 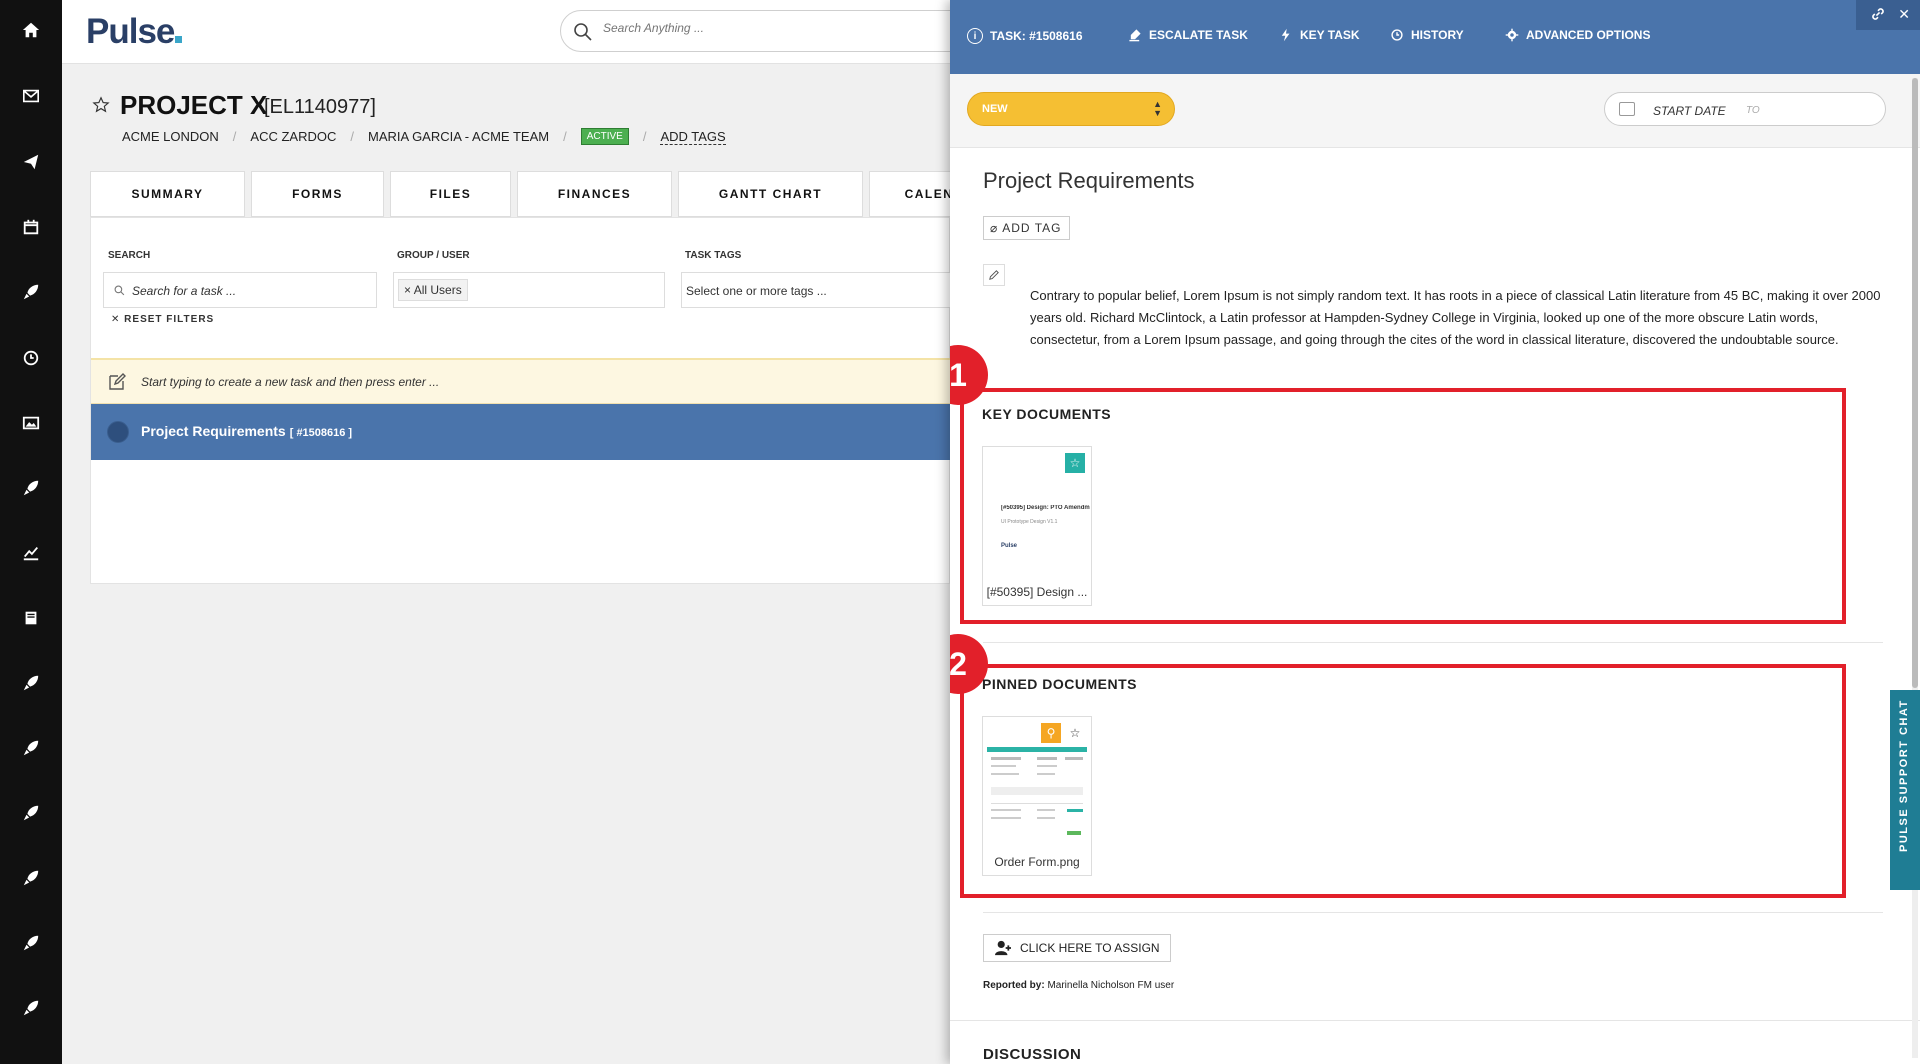 I want to click on pinned-document-name: Order Form.png, so click(x=1037, y=862).